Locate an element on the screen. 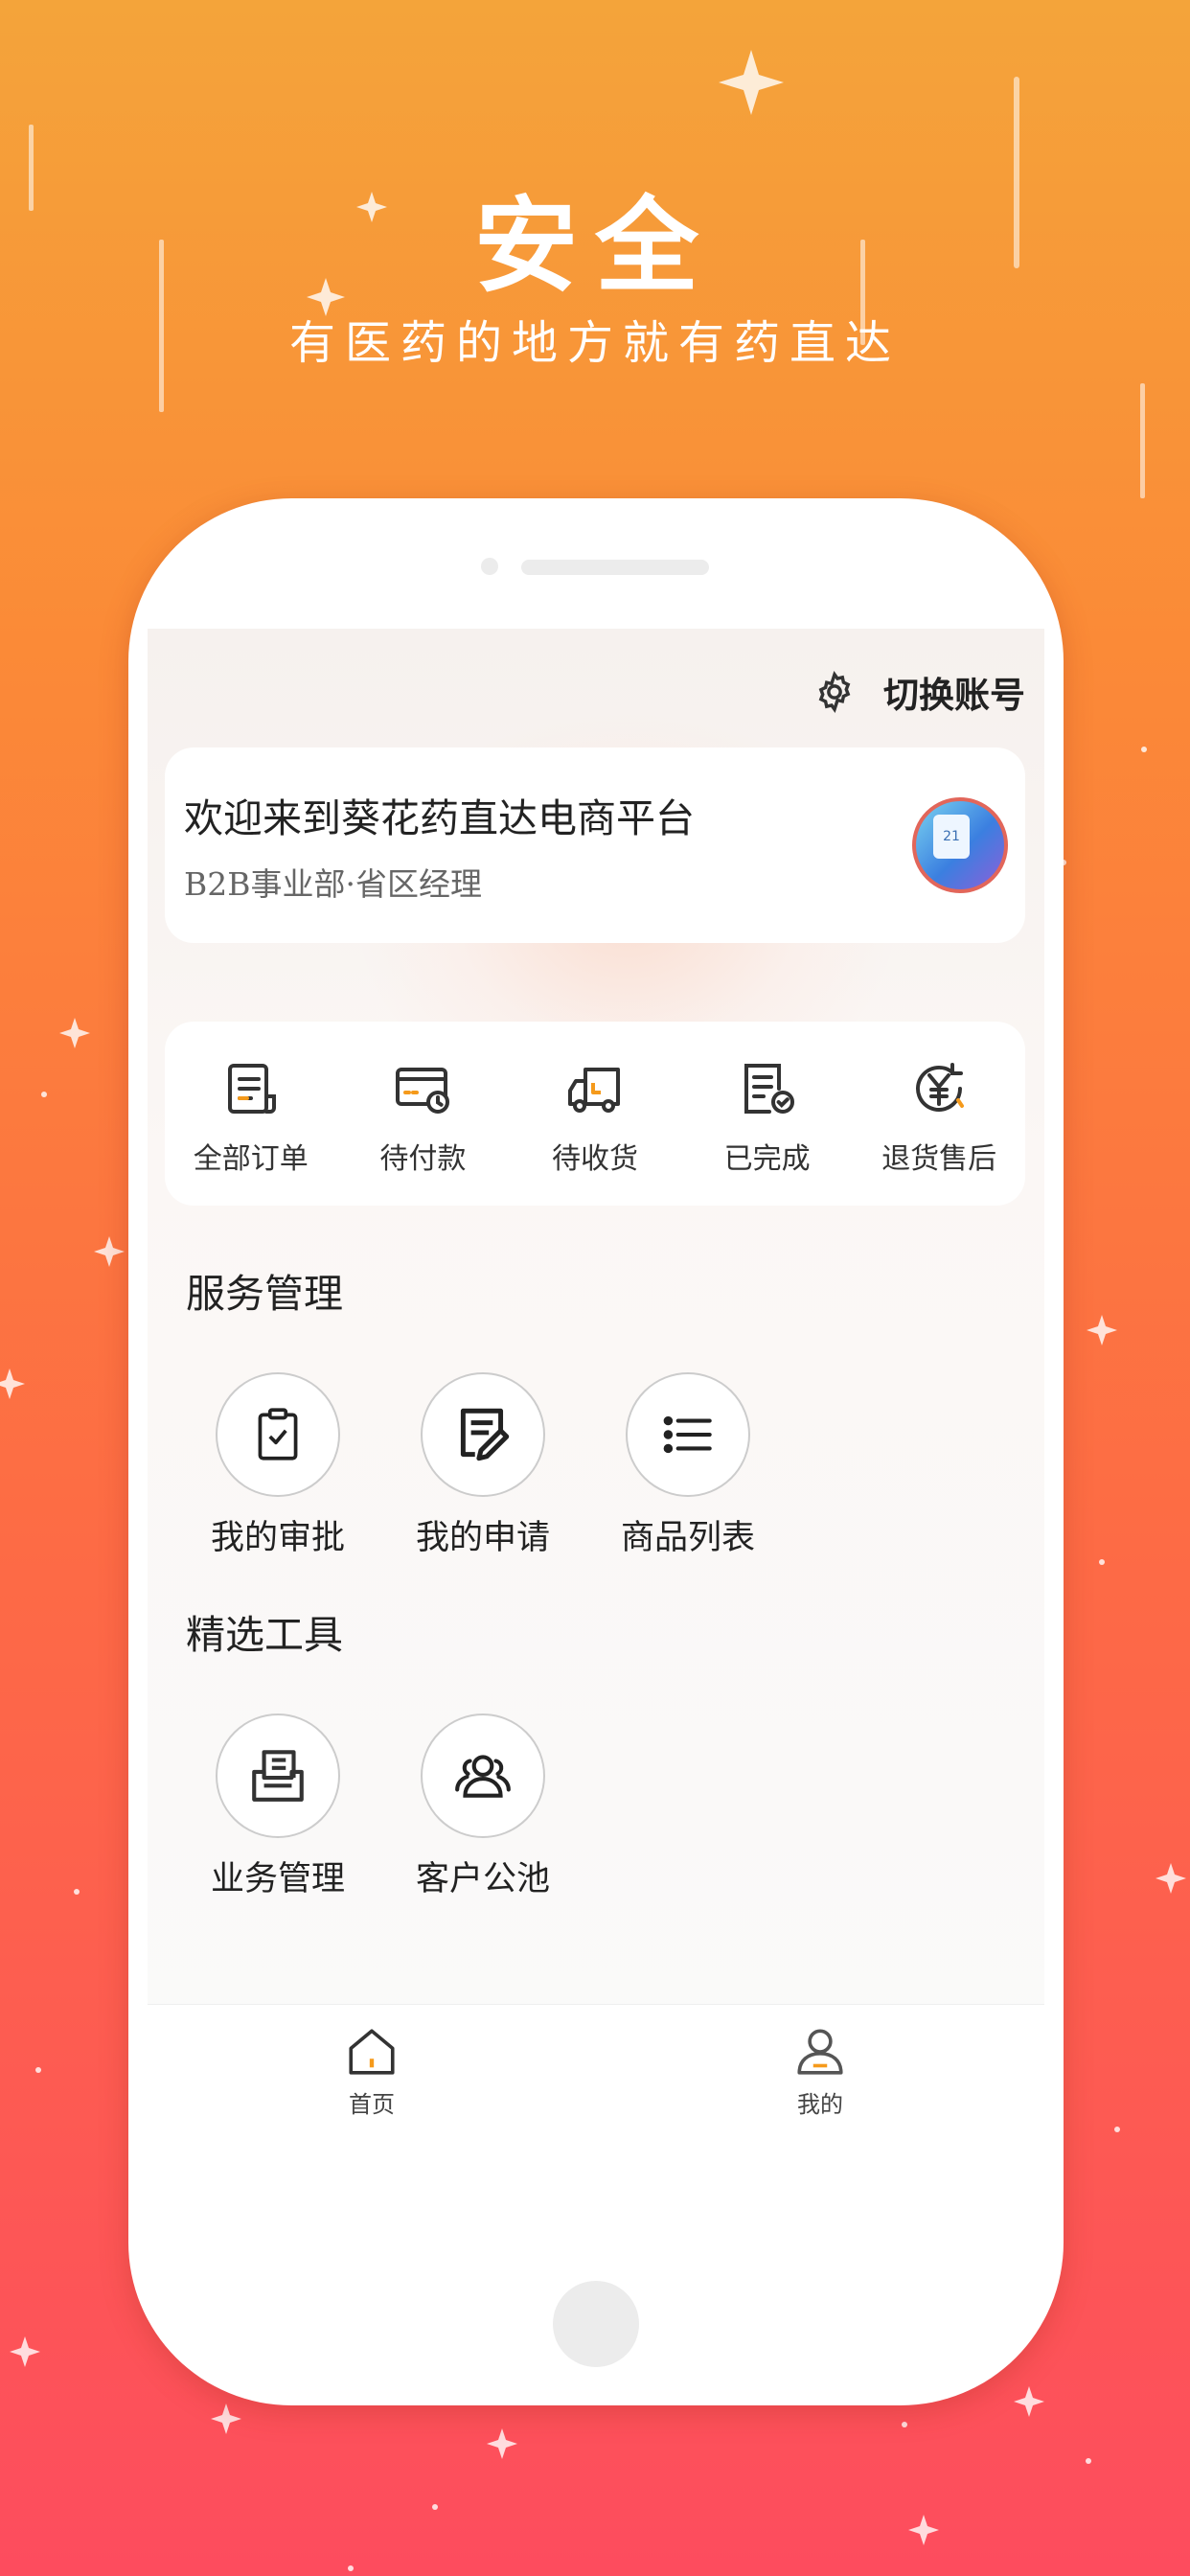  order-pending-payment: 待付款 is located at coordinates (424, 1114).